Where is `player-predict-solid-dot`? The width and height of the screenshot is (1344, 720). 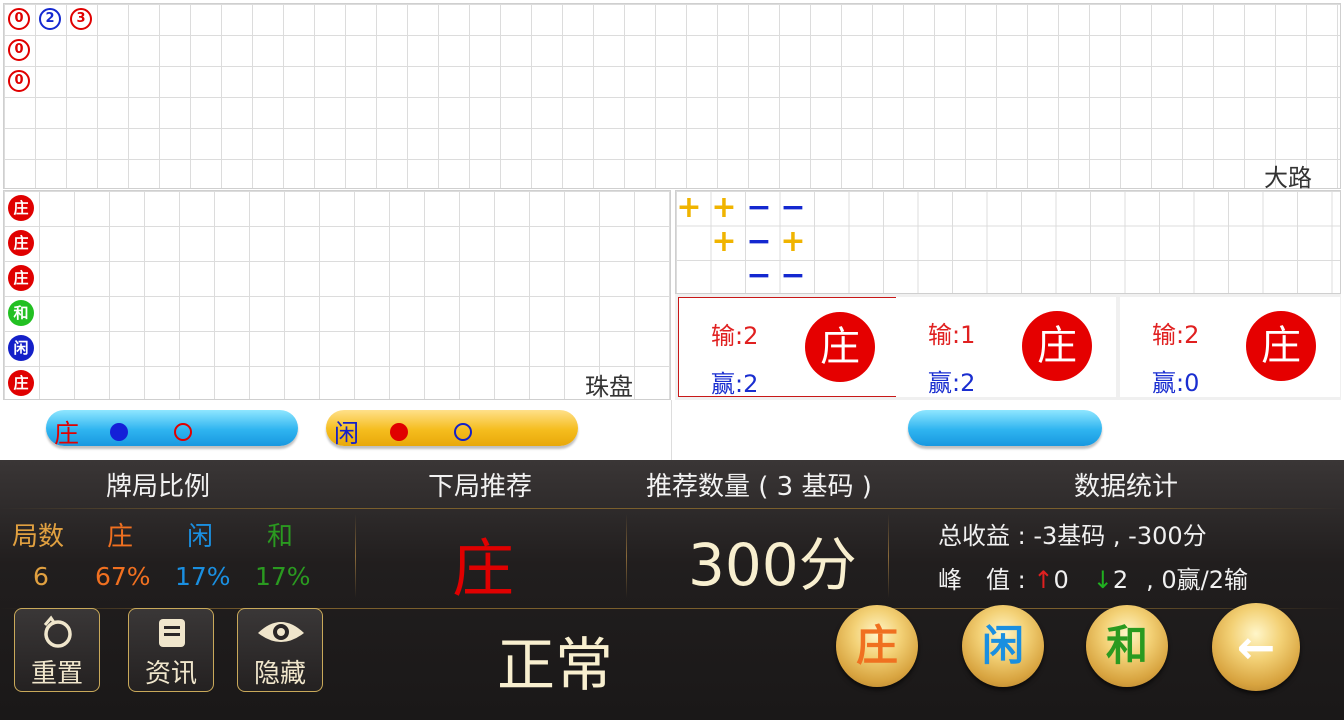 player-predict-solid-dot is located at coordinates (399, 432).